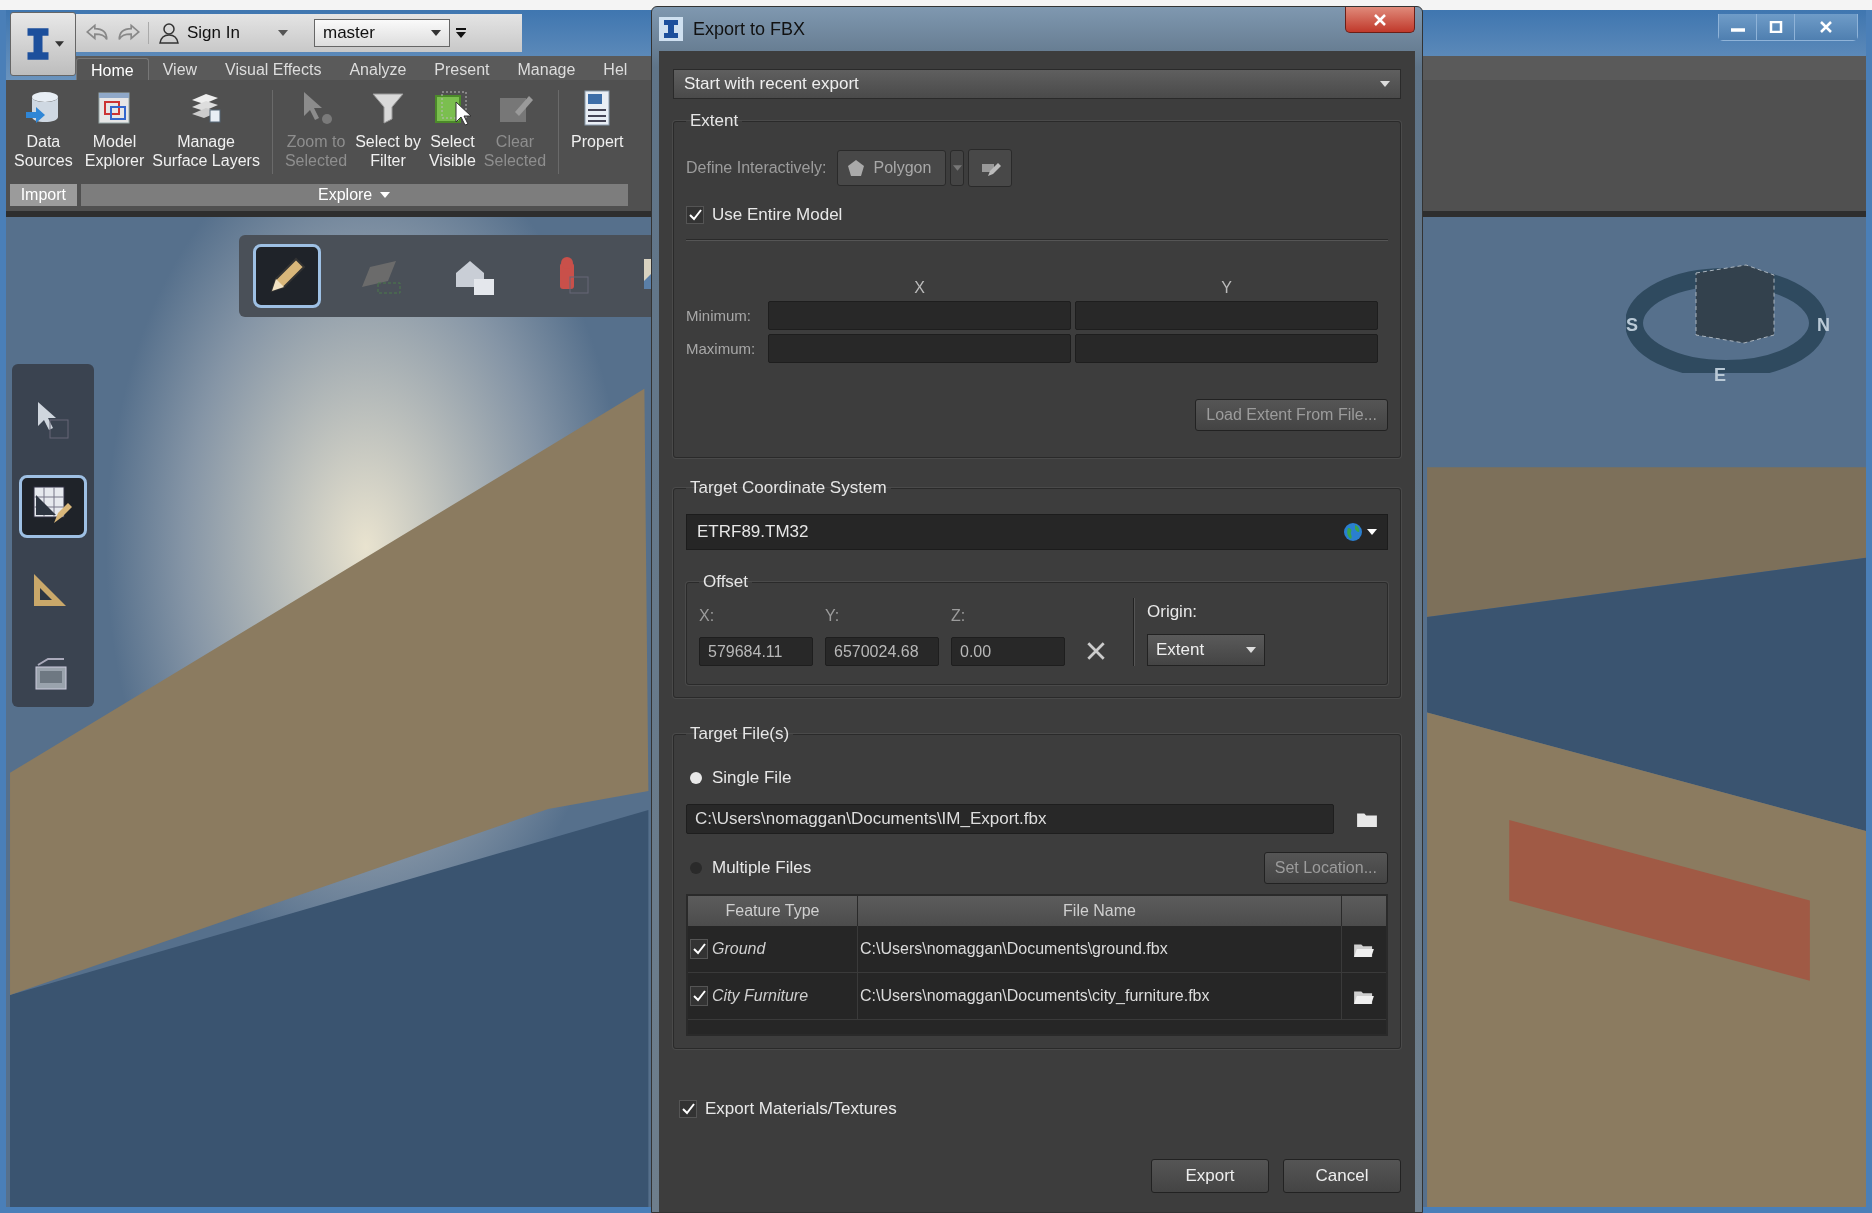  I want to click on preset-dropdown: Start with recent export, so click(1037, 84).